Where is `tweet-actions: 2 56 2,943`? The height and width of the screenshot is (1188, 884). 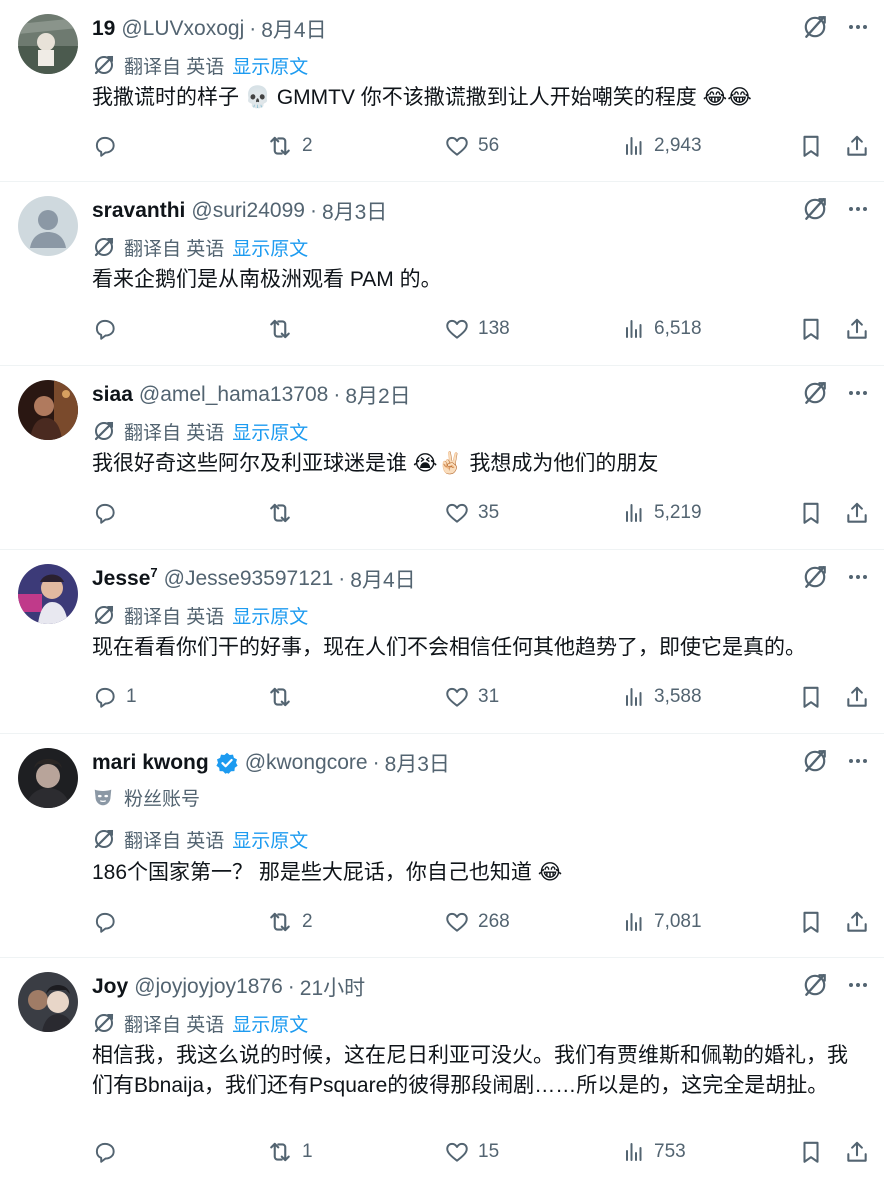
tweet-actions: 2 56 2,943 is located at coordinates (481, 146).